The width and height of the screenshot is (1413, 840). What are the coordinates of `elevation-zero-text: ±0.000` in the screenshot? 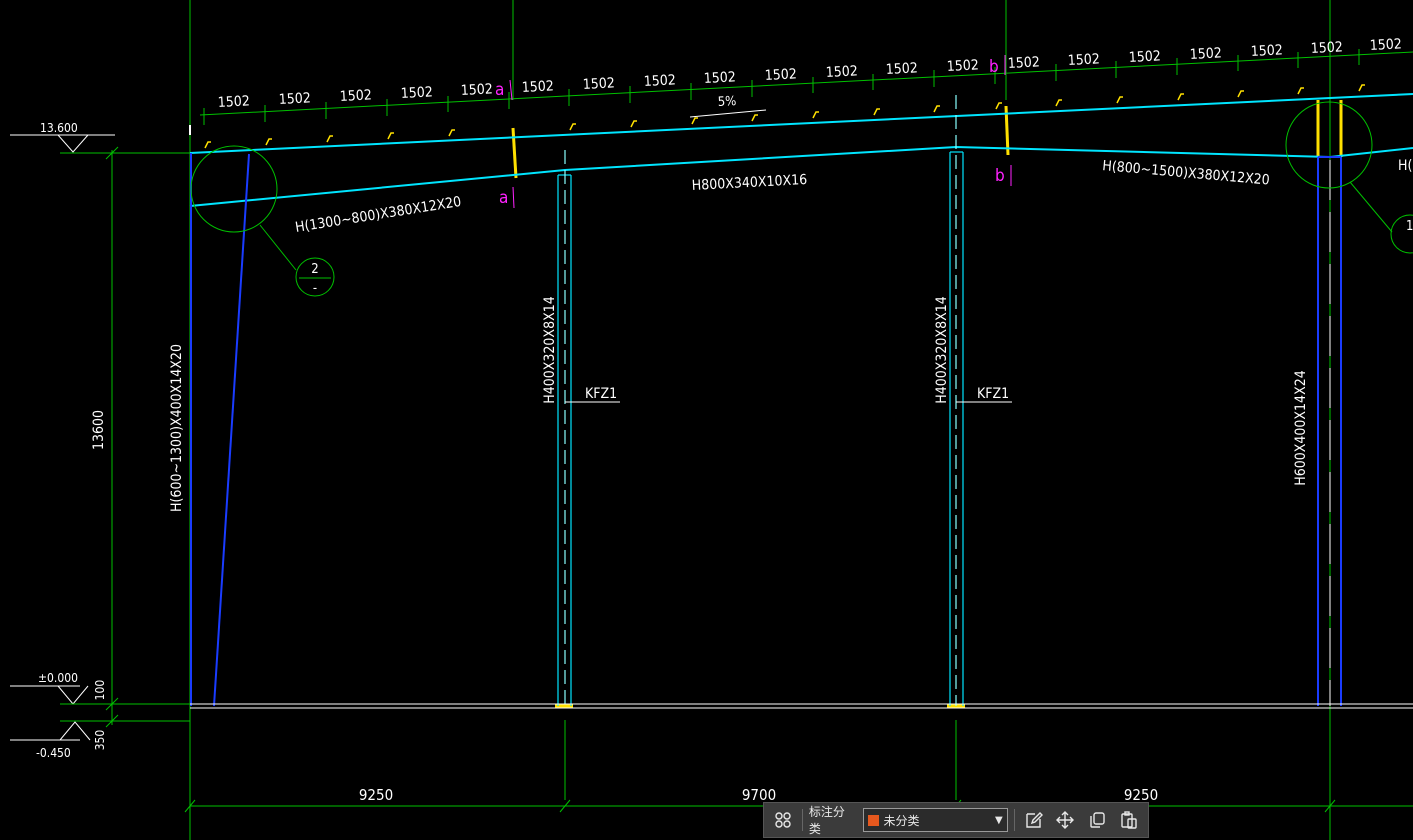 It's located at (58, 678).